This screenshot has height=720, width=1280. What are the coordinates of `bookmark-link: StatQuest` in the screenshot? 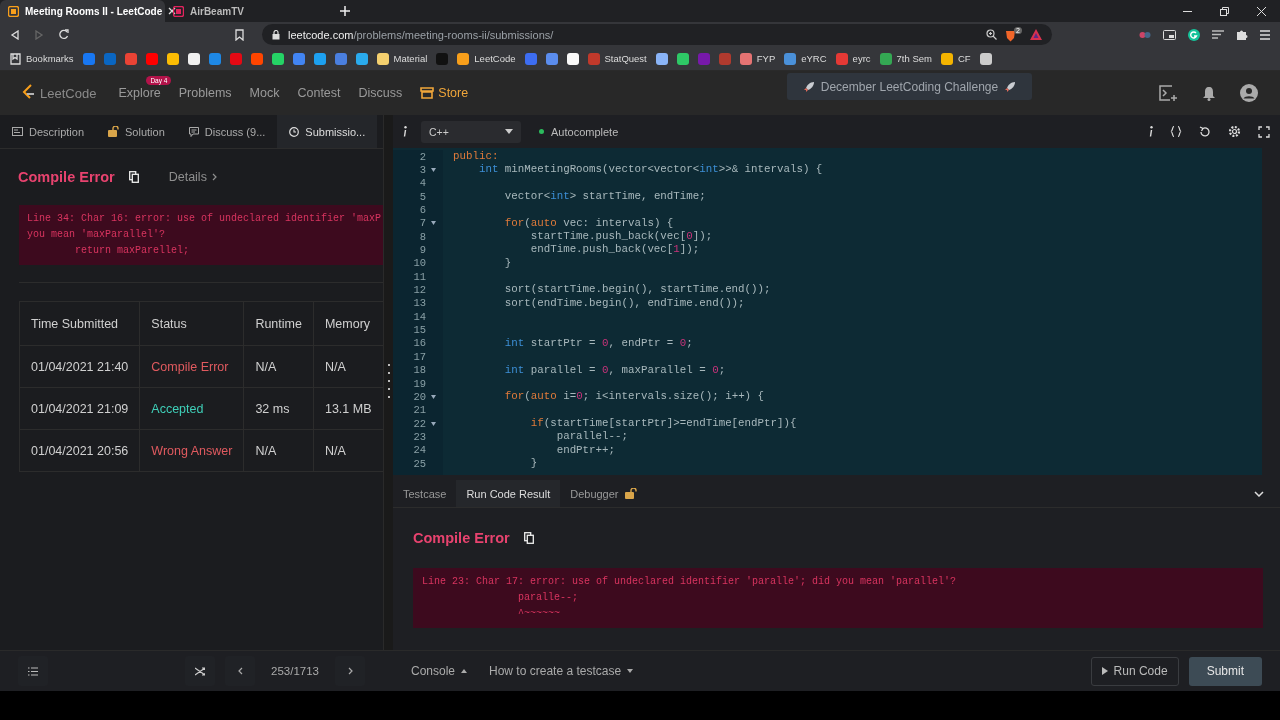 It's located at (617, 58).